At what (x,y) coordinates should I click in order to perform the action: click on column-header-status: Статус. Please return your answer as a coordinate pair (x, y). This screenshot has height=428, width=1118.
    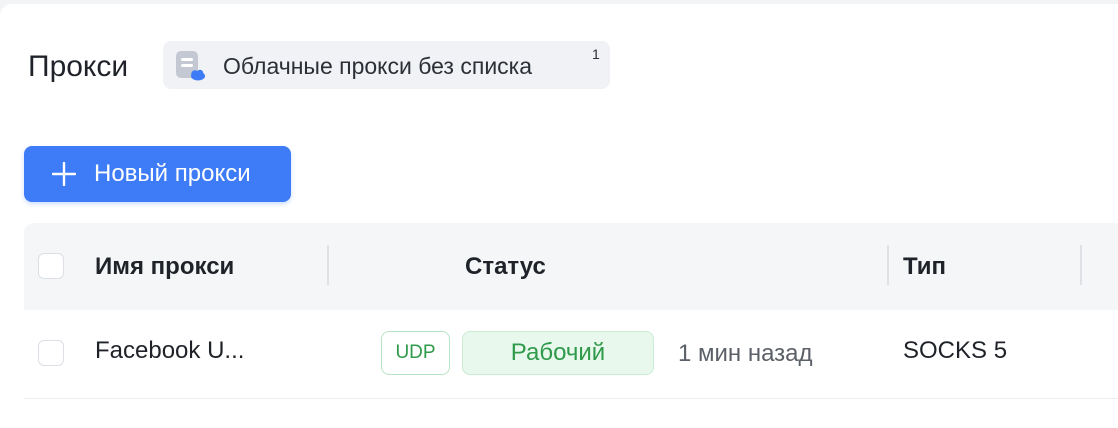
    Looking at the image, I should click on (505, 267).